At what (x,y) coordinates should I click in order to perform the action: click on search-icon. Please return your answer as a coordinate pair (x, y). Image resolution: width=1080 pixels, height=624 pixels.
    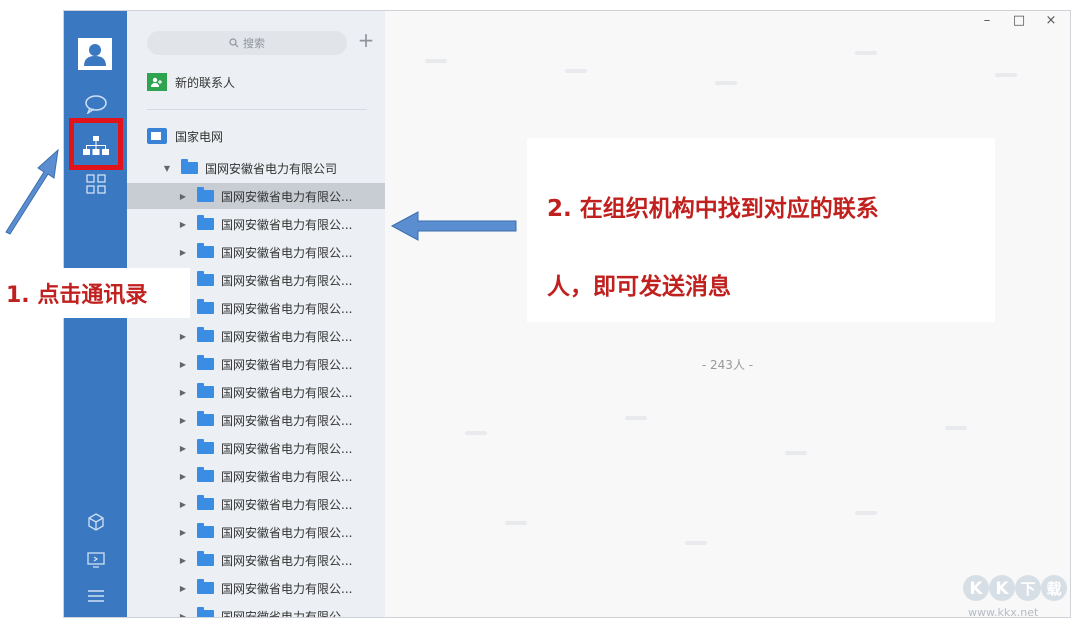
    Looking at the image, I should click on (234, 43).